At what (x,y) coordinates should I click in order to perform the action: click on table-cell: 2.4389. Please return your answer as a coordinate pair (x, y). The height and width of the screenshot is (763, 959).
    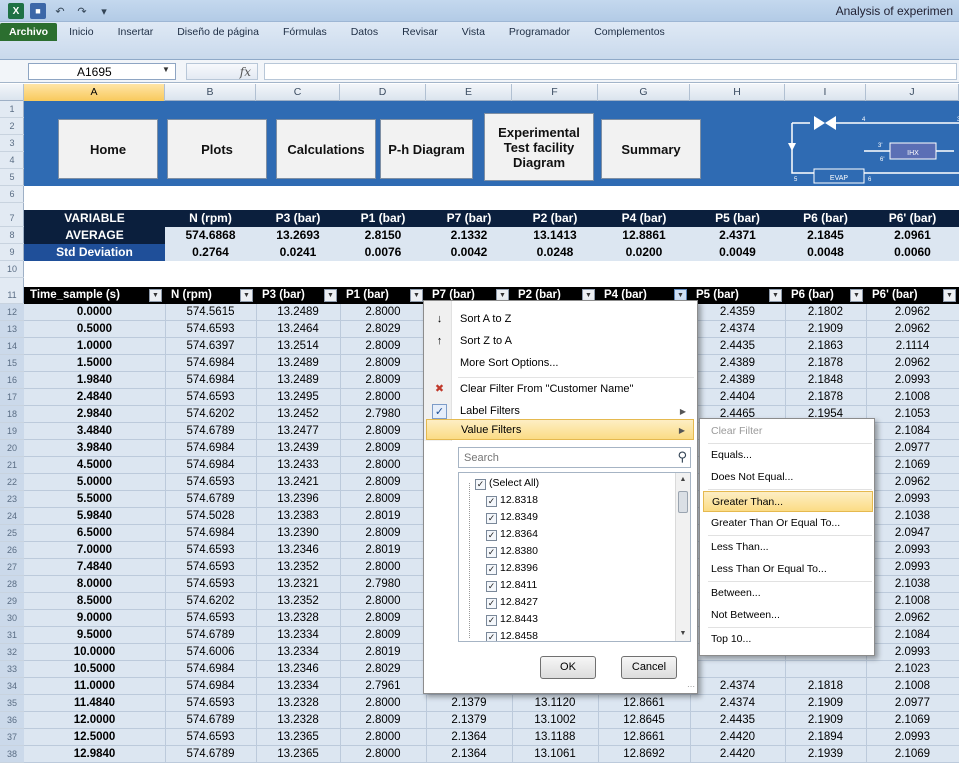
    Looking at the image, I should click on (737, 363).